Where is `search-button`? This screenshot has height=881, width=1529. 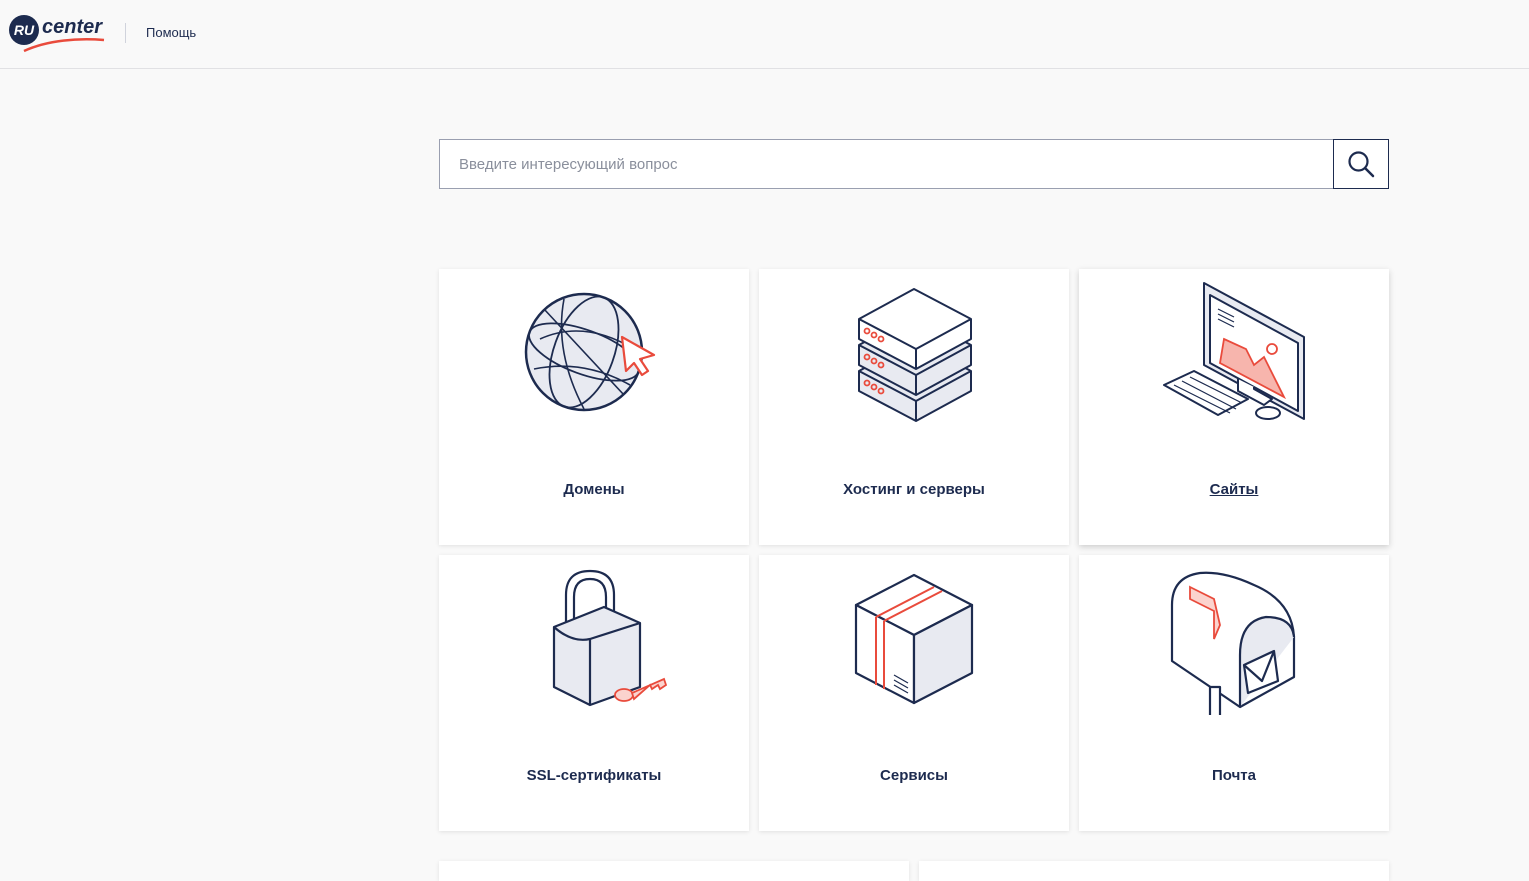 search-button is located at coordinates (1361, 164).